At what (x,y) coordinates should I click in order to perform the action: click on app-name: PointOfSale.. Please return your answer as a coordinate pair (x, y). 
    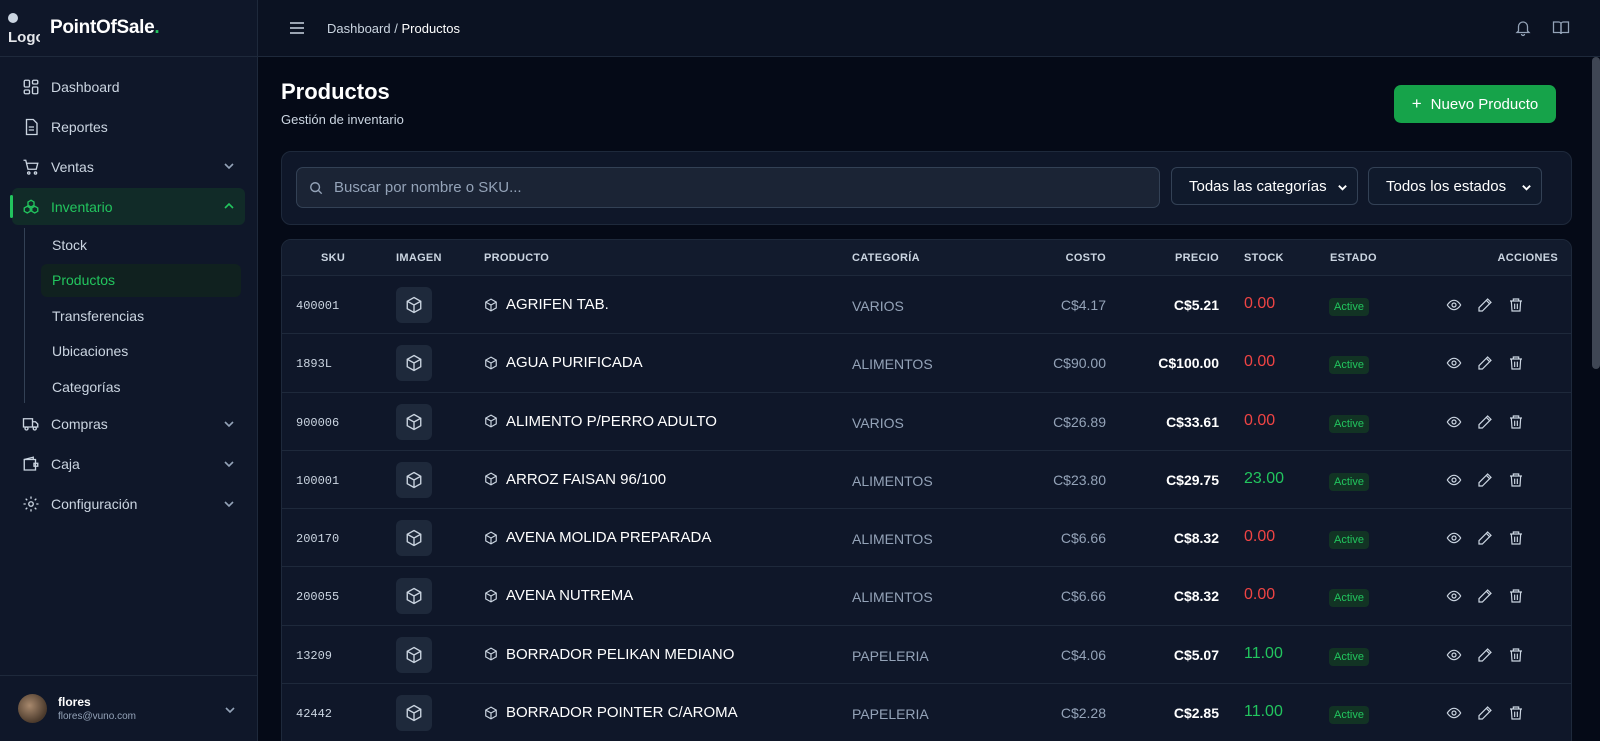
    Looking at the image, I should click on (105, 28).